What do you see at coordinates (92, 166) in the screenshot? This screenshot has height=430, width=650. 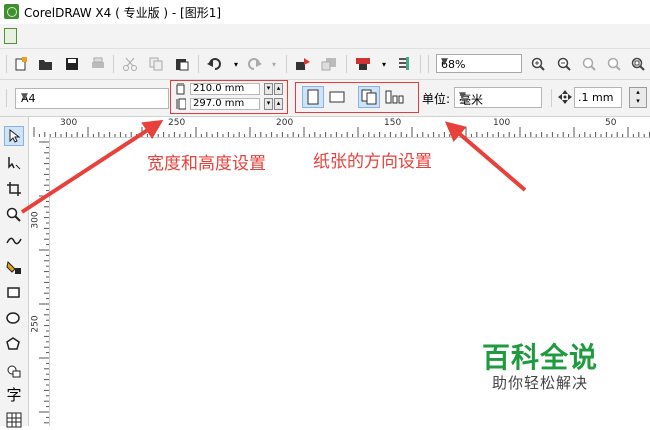 I see `size-annotation-arrow` at bounding box center [92, 166].